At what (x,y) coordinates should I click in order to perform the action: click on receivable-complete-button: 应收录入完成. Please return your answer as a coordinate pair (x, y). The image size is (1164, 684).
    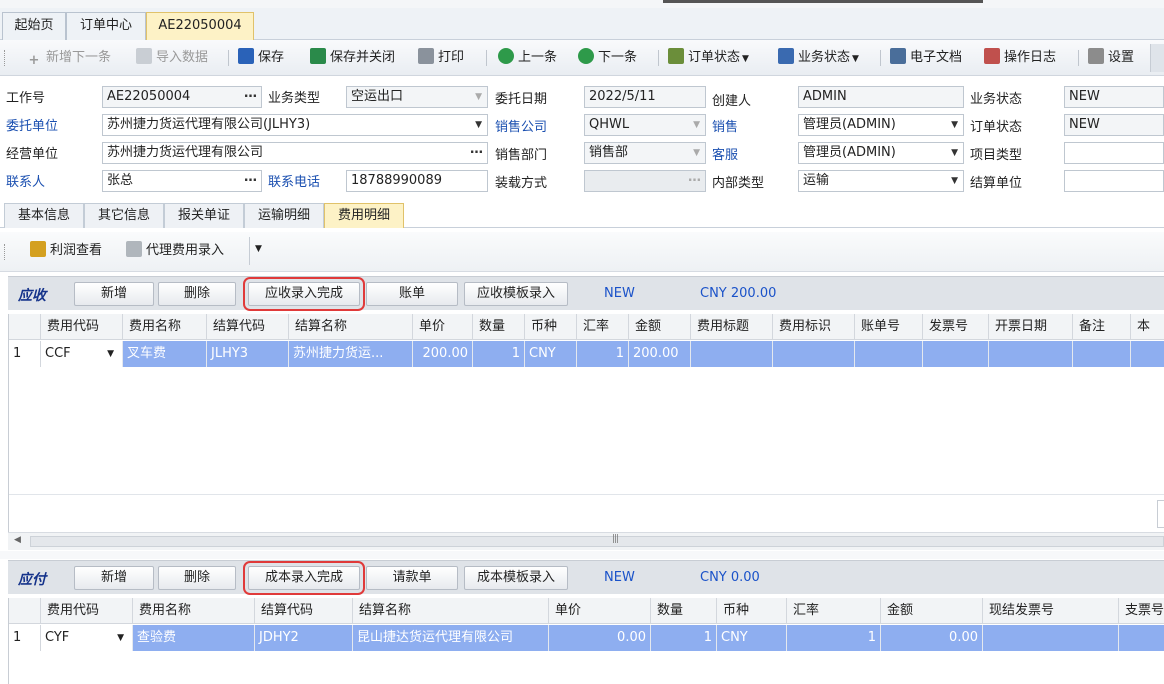
    Looking at the image, I should click on (304, 294).